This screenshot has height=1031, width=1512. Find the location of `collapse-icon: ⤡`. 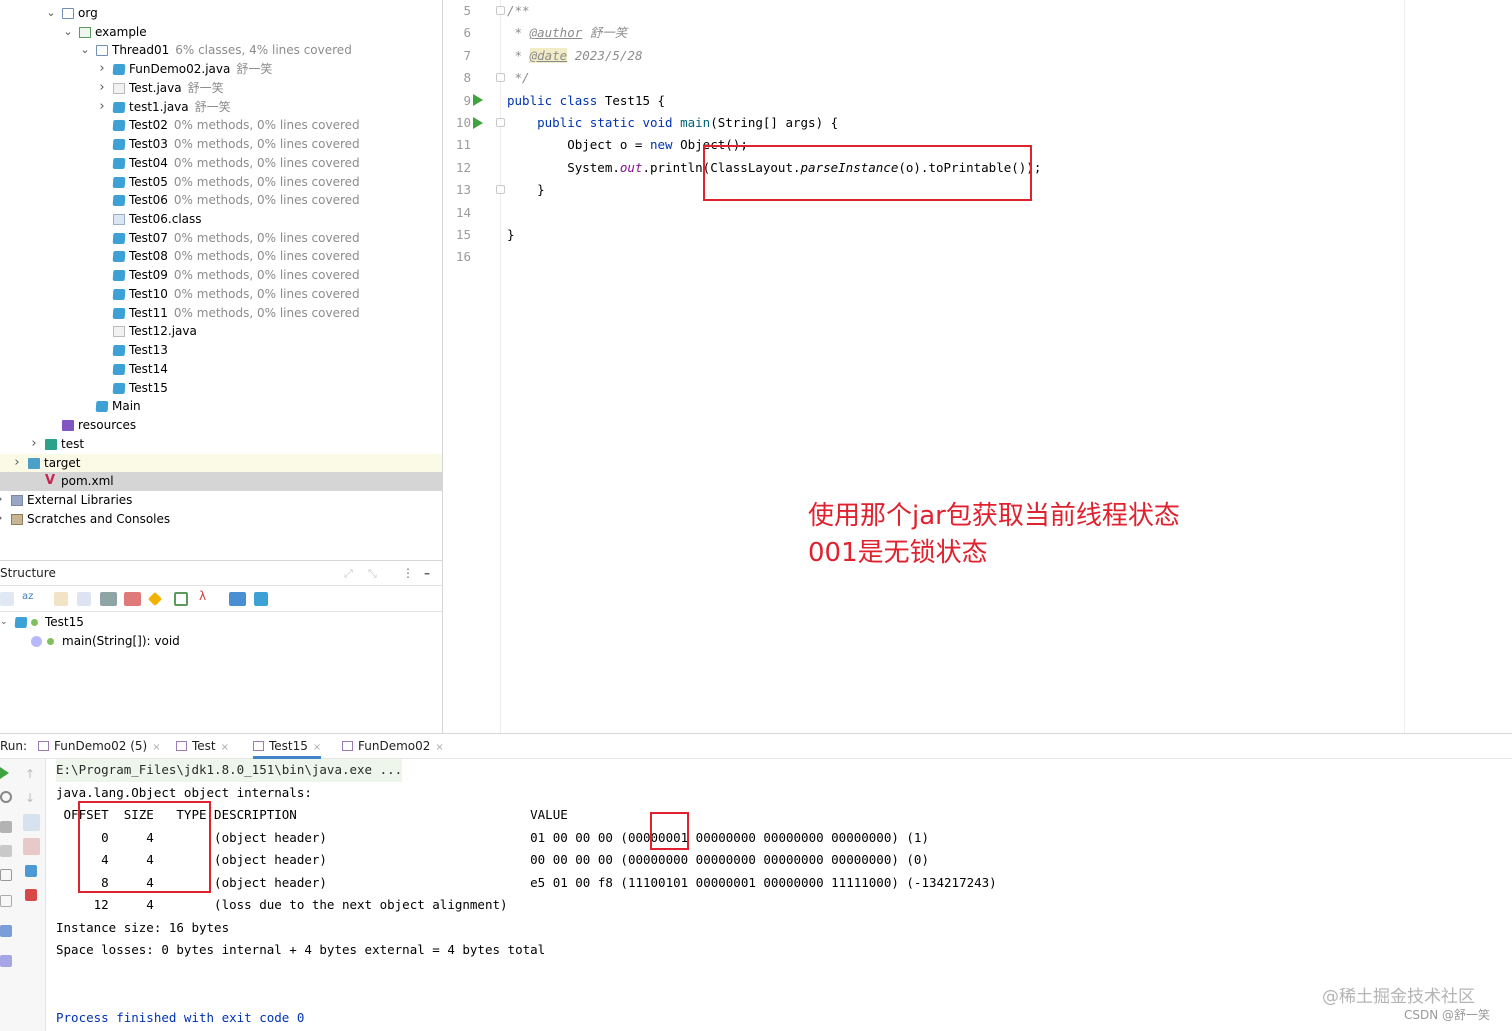

collapse-icon: ⤡ is located at coordinates (372, 573).